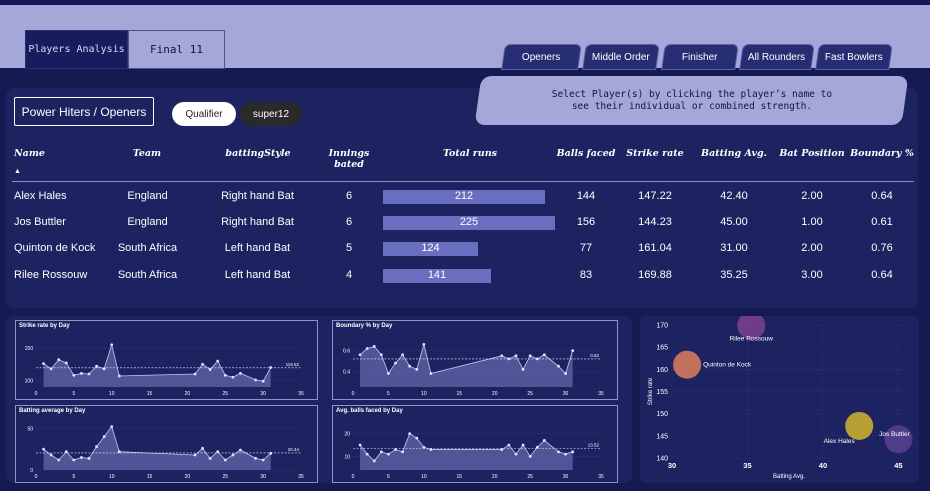 Image resolution: width=930 pixels, height=491 pixels. What do you see at coordinates (258, 153) in the screenshot?
I see `header-batting-style: battingStyle` at bounding box center [258, 153].